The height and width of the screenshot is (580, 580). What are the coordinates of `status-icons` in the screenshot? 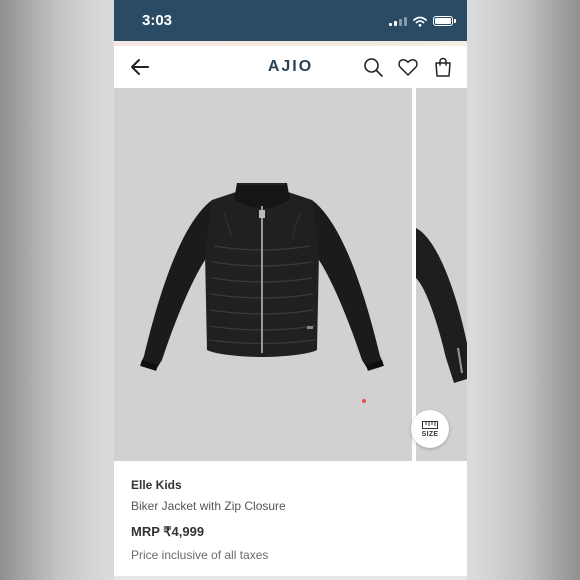 It's located at (422, 21).